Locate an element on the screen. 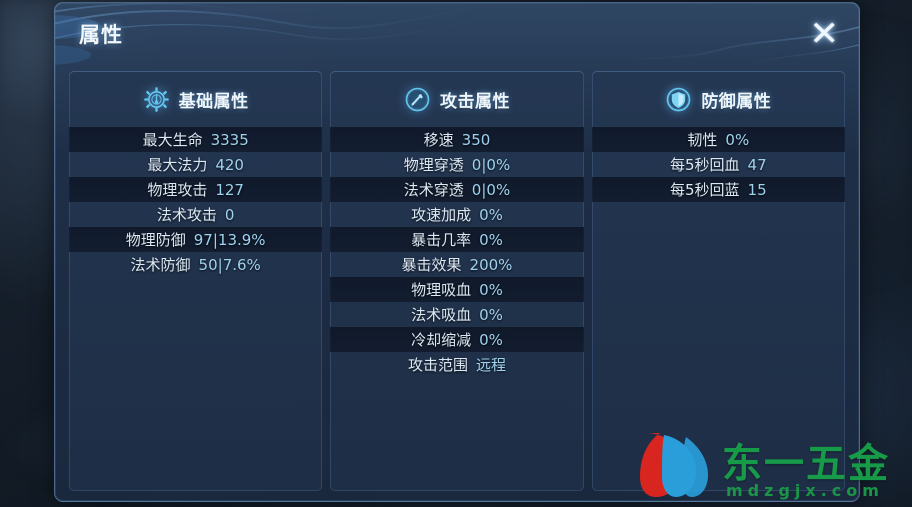 The width and height of the screenshot is (912, 507). stat-label: 攻击范围 is located at coordinates (437, 365).